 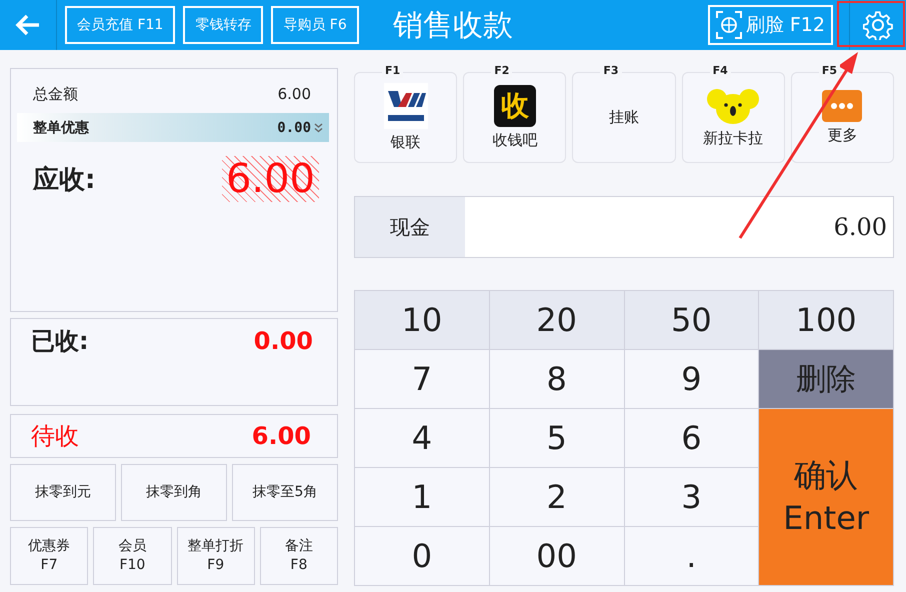 What do you see at coordinates (422, 379) in the screenshot?
I see `keypad-key: 7` at bounding box center [422, 379].